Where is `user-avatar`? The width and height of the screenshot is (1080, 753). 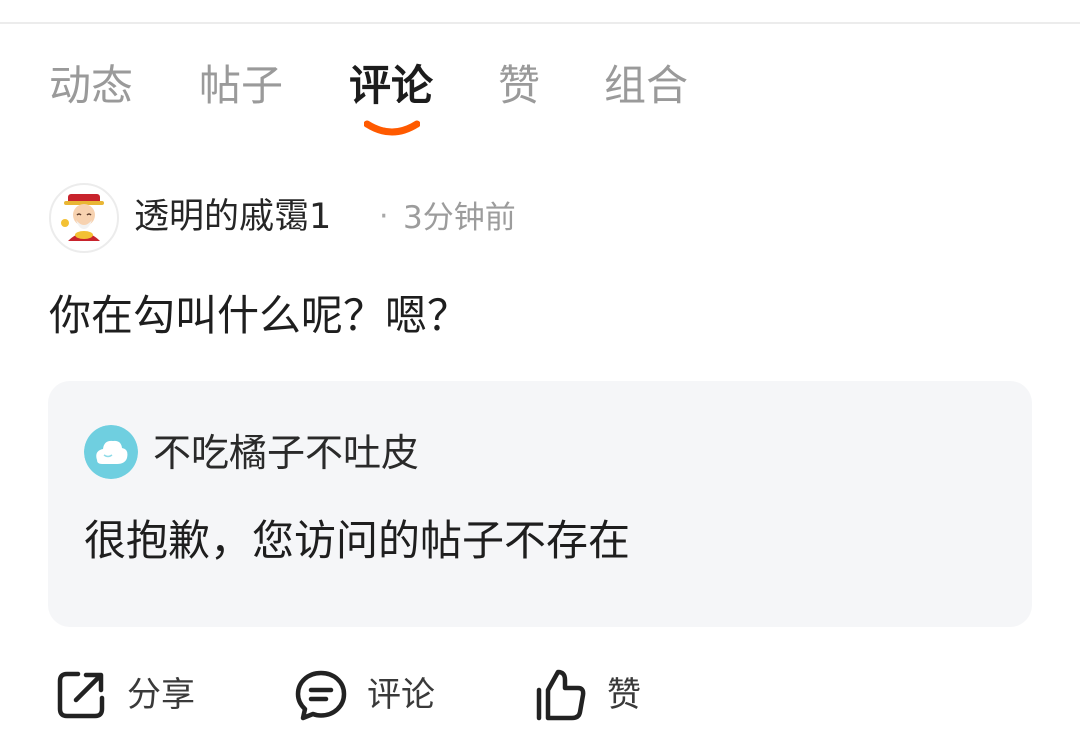
user-avatar is located at coordinates (84, 218).